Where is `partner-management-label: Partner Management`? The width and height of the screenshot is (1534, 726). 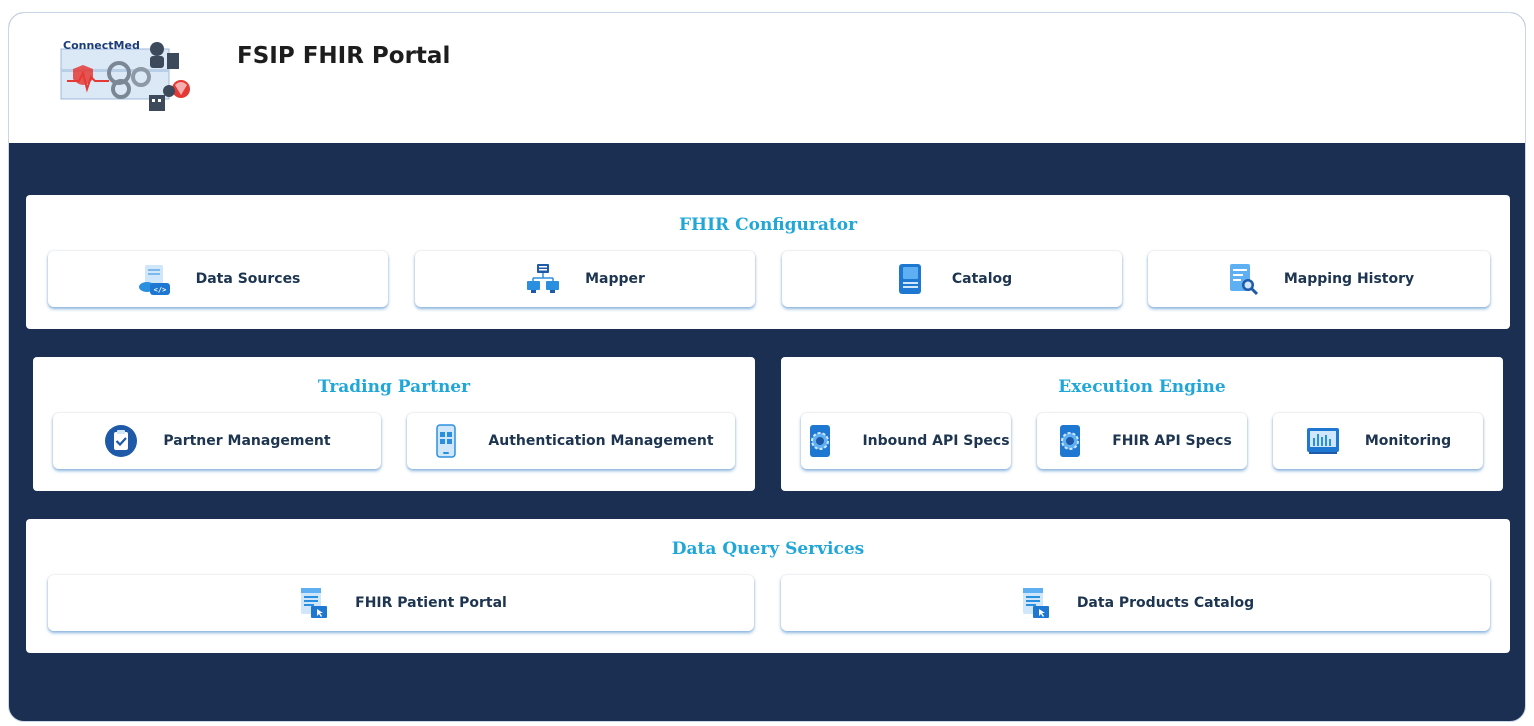 partner-management-label: Partner Management is located at coordinates (247, 441).